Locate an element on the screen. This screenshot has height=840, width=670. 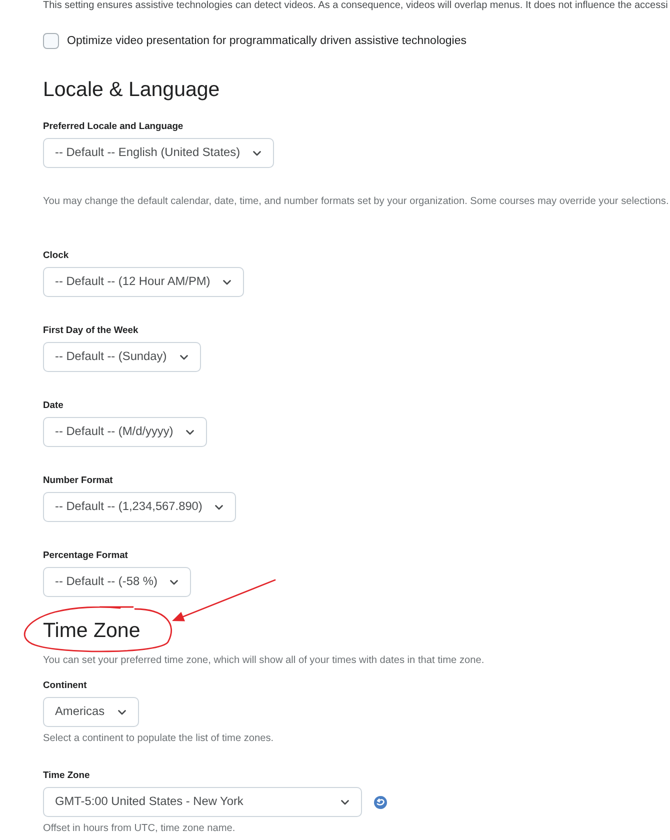
field-label: Preferred Locale and Language is located at coordinates (113, 126).